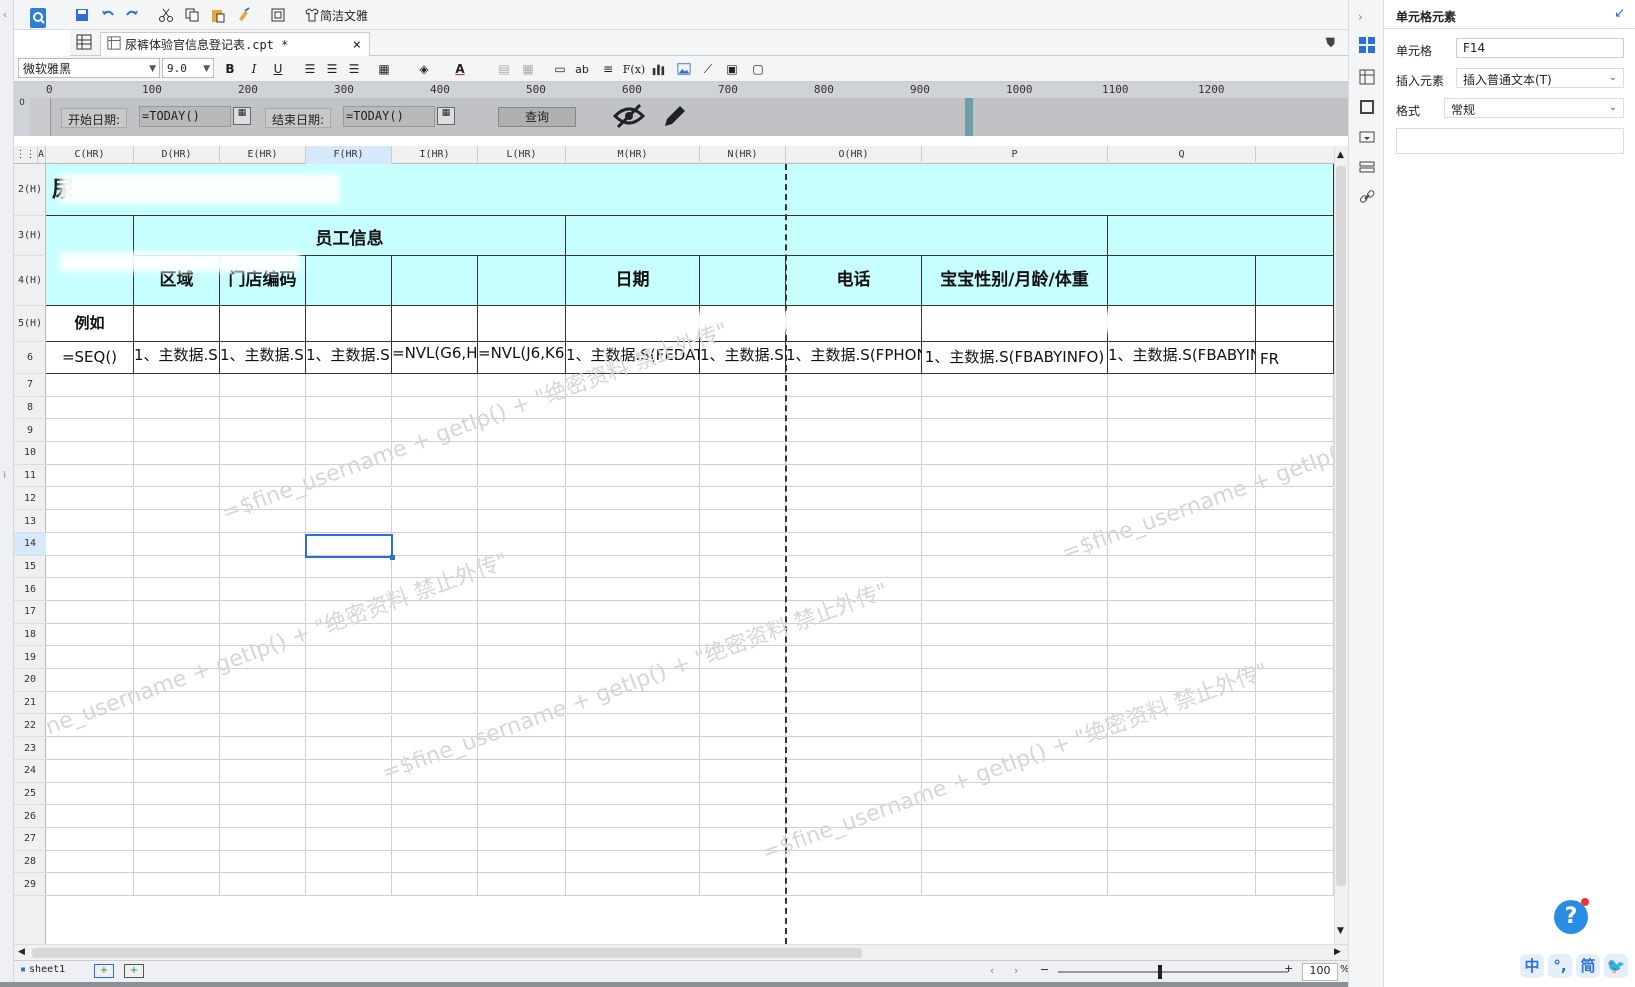 The width and height of the screenshot is (1635, 987). What do you see at coordinates (349, 155) in the screenshot?
I see `column-header: F(HR)` at bounding box center [349, 155].